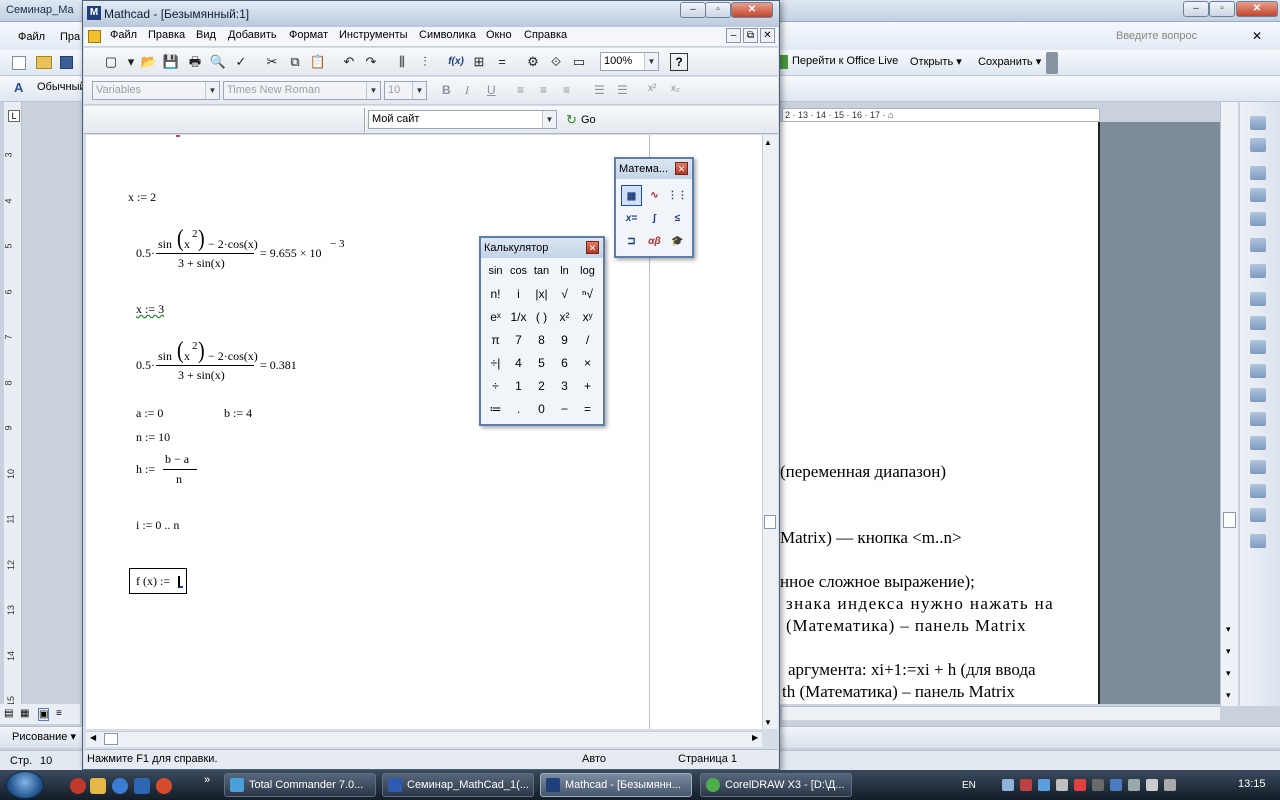 The width and height of the screenshot is (1280, 800). I want to click on calculator-button: xʸ, so click(587, 317).